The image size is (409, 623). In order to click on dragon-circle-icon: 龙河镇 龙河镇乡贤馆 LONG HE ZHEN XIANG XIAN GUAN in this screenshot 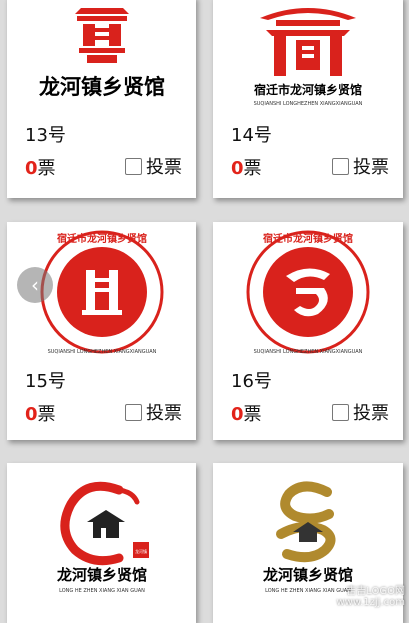, I will do `click(102, 537)`.